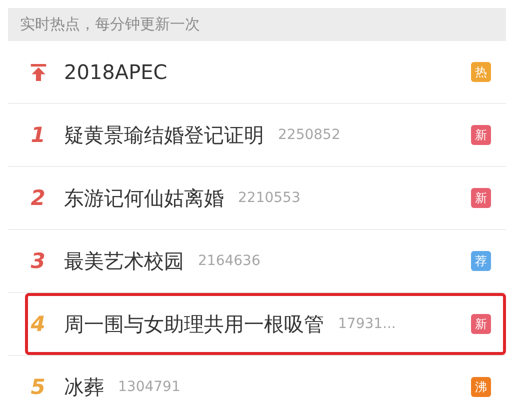 The height and width of the screenshot is (410, 524). Describe the element at coordinates (38, 72) in the screenshot. I see `pin-top-icon` at that location.